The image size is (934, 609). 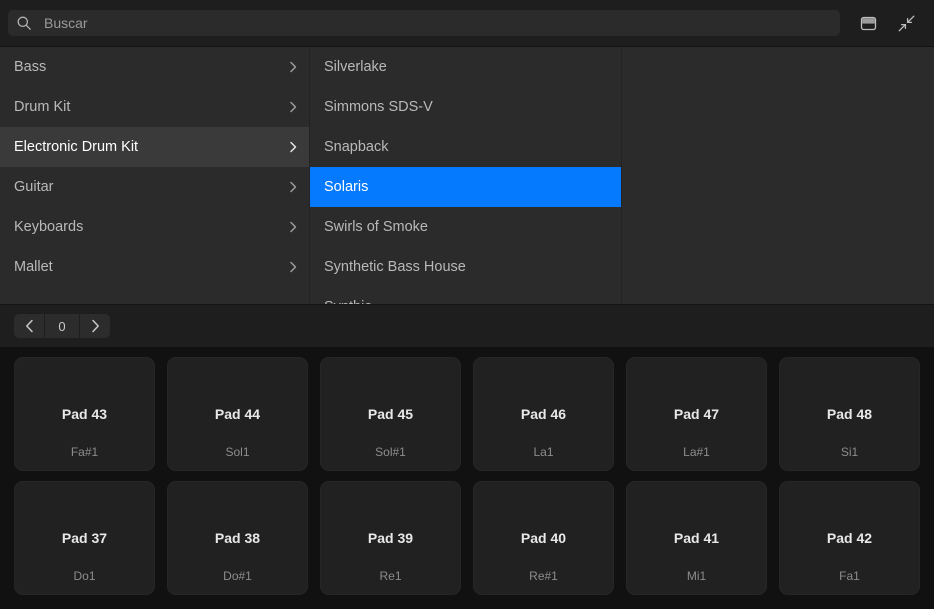 What do you see at coordinates (346, 187) in the screenshot?
I see `patch-item-label: Solaris` at bounding box center [346, 187].